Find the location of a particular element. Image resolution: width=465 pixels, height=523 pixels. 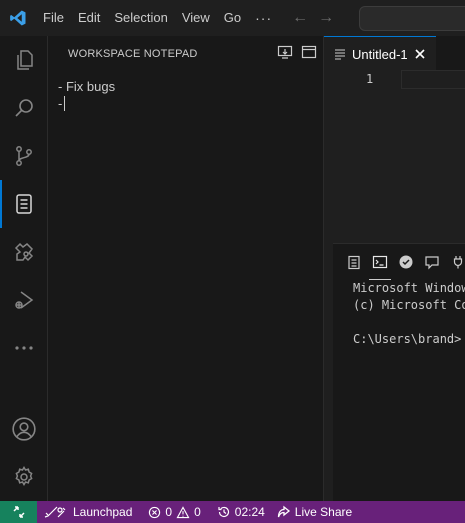

activity-bar is located at coordinates (24, 268).